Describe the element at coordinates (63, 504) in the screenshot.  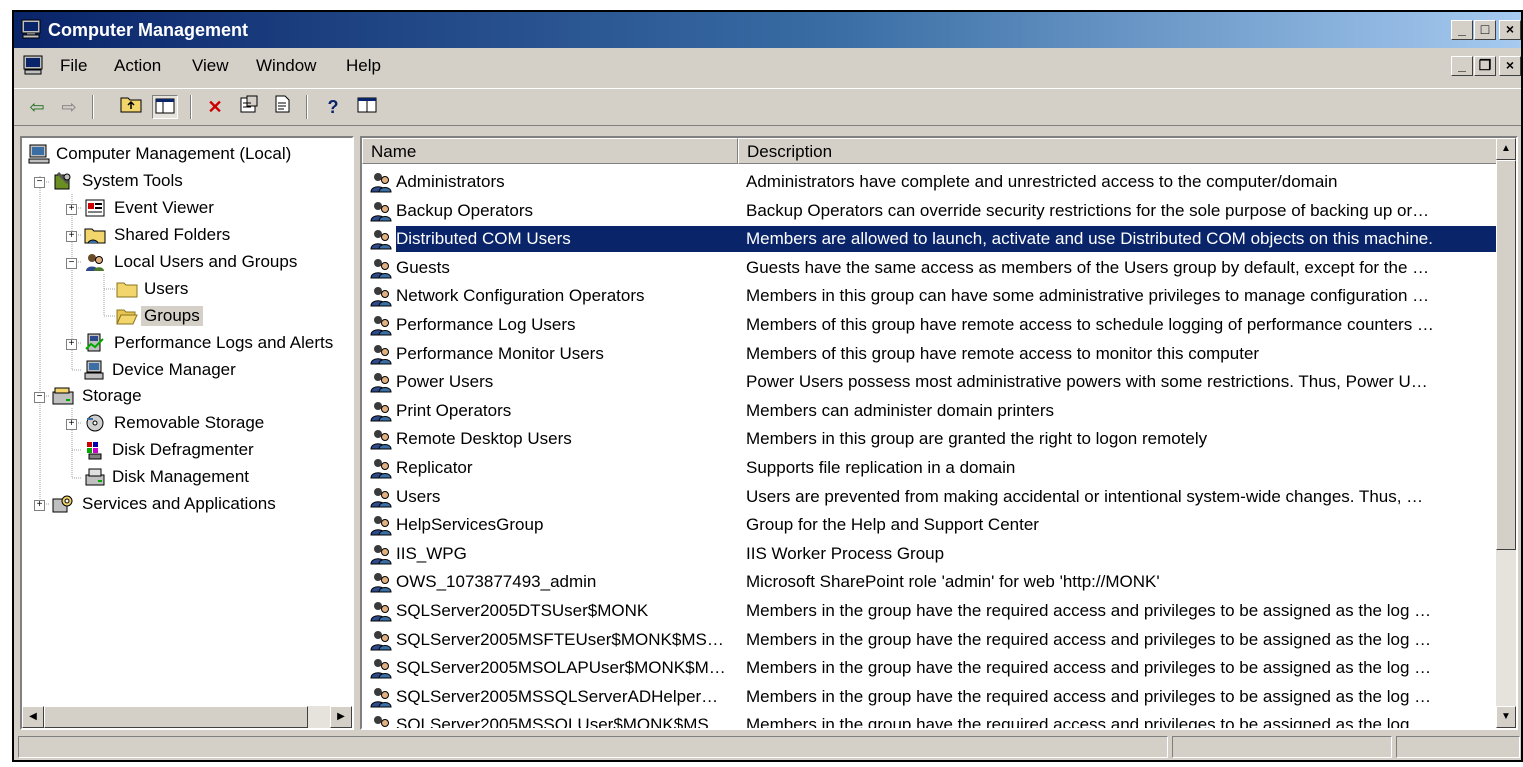
I see `services-applications-icon` at that location.